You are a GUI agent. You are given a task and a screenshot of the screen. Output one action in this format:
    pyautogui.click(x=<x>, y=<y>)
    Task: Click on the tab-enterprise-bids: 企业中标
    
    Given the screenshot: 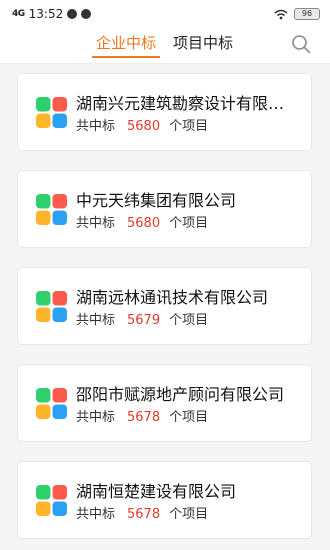 What is the action you would take?
    pyautogui.click(x=126, y=45)
    